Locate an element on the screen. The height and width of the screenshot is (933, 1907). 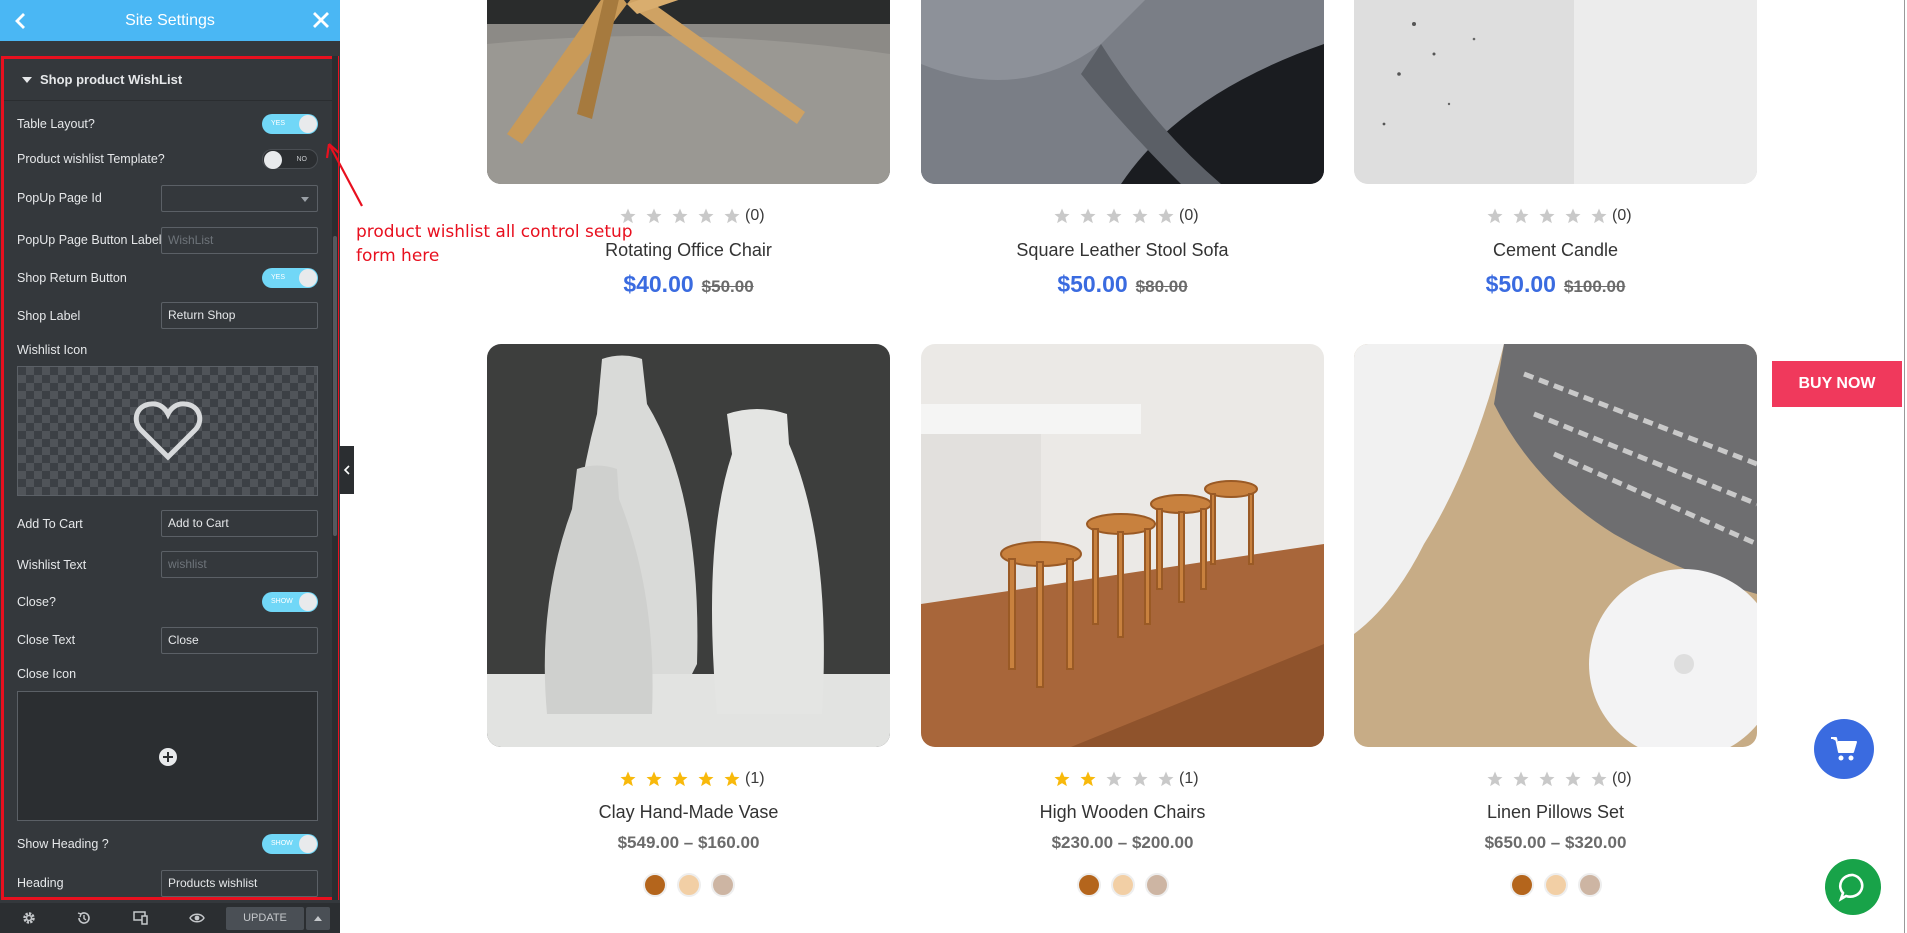
office-chair-photo is located at coordinates (688, 92).